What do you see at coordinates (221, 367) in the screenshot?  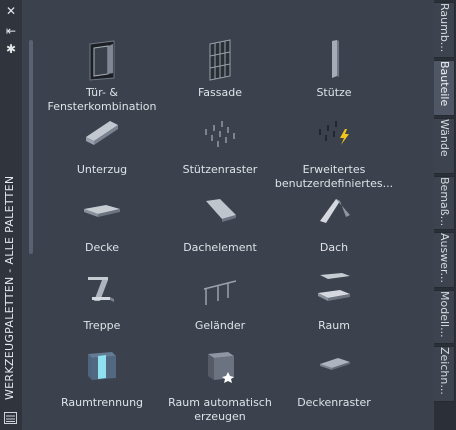 I see `space-auto-generate-icon` at bounding box center [221, 367].